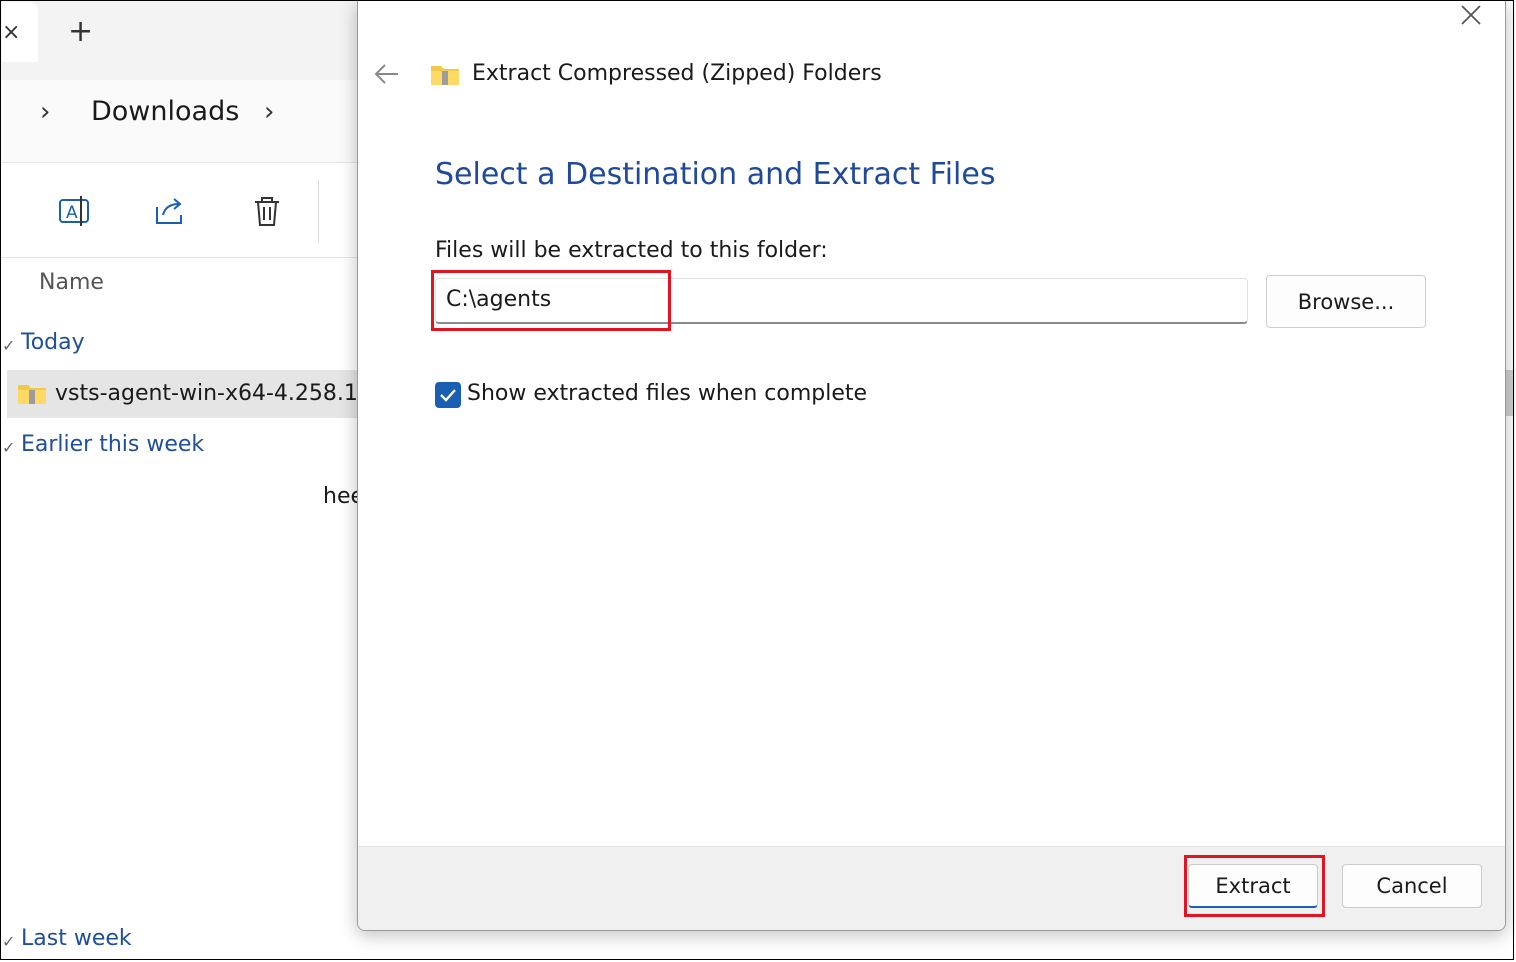 This screenshot has width=1516, height=962. What do you see at coordinates (448, 395) in the screenshot?
I see `show-files-checkbox` at bounding box center [448, 395].